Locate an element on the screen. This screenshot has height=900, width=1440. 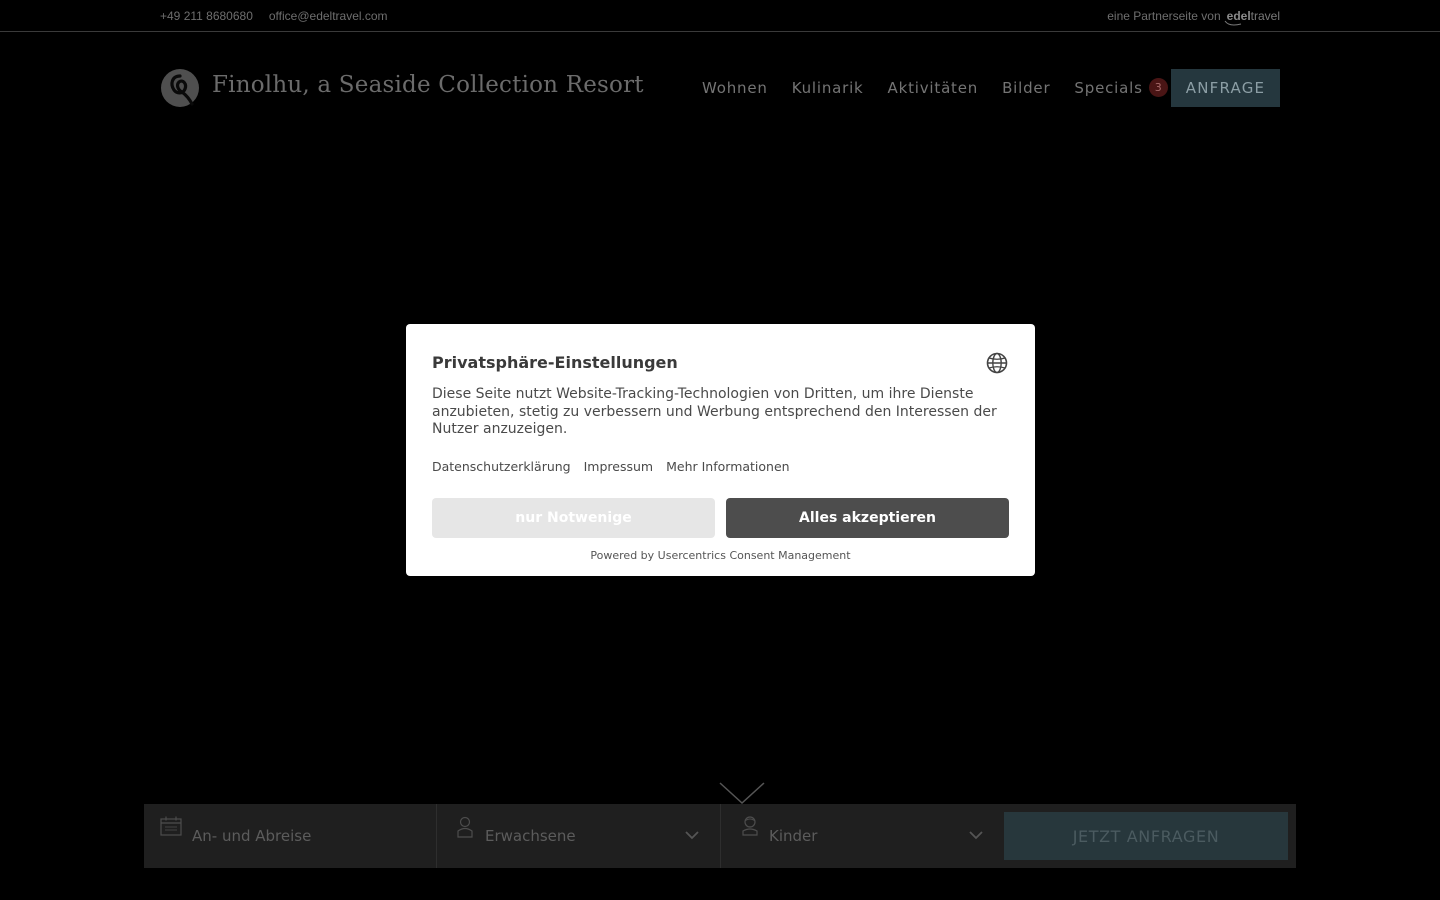
imprint-link: Impressum is located at coordinates (618, 466).